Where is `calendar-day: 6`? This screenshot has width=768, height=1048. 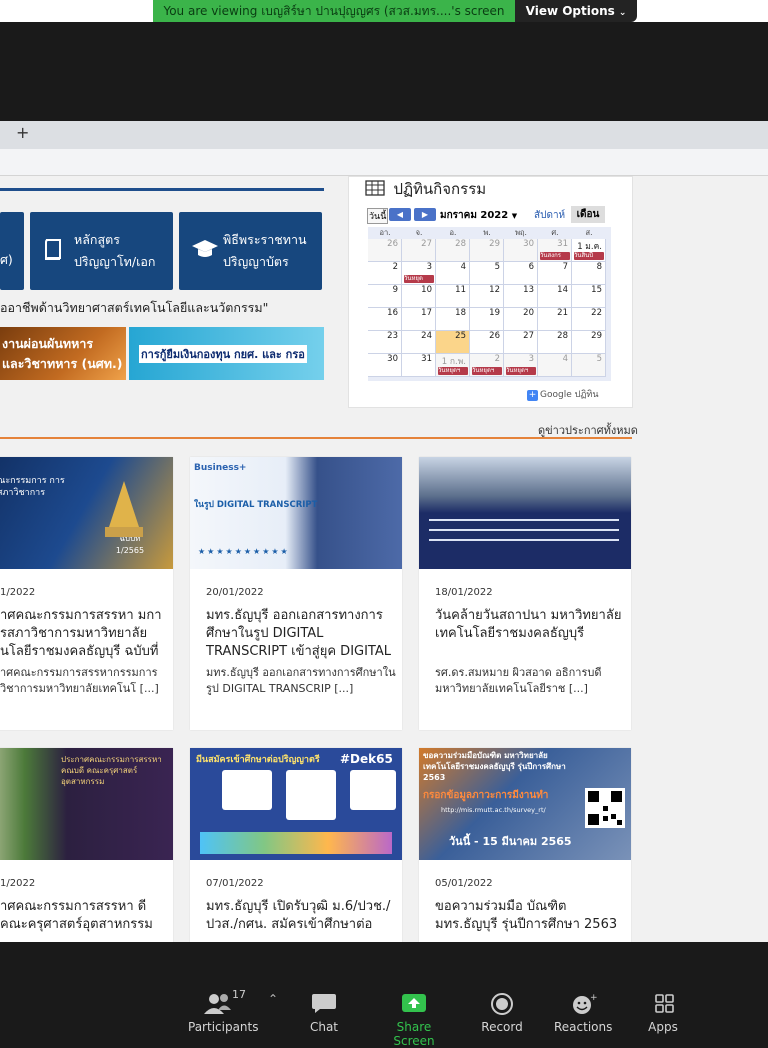 calendar-day: 6 is located at coordinates (521, 273).